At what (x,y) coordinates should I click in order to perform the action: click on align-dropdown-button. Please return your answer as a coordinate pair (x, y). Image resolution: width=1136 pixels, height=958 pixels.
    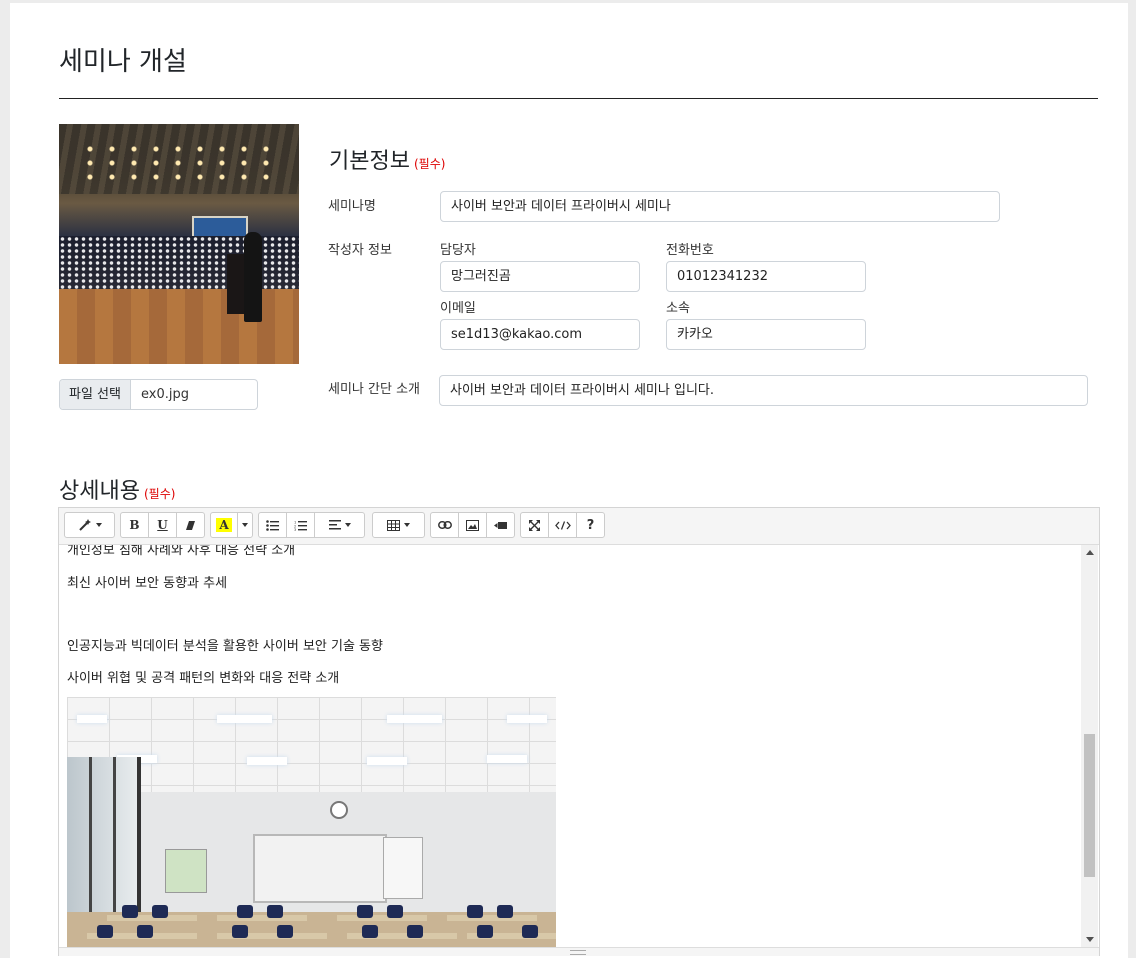
    Looking at the image, I should click on (339, 525).